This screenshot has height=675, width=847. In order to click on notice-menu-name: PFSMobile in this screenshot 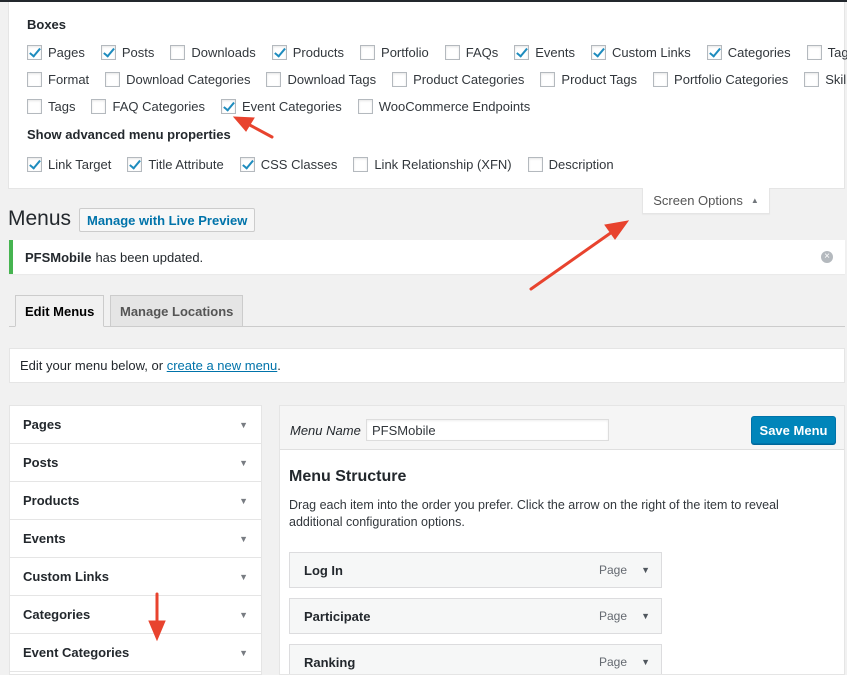, I will do `click(58, 257)`.